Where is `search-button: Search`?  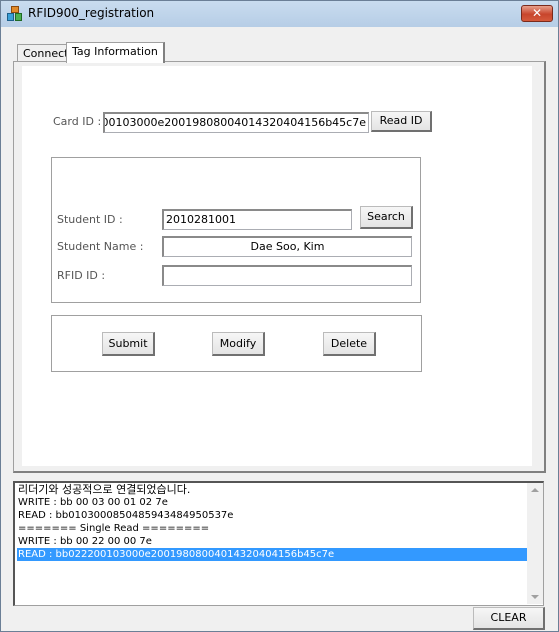
search-button: Search is located at coordinates (386, 217).